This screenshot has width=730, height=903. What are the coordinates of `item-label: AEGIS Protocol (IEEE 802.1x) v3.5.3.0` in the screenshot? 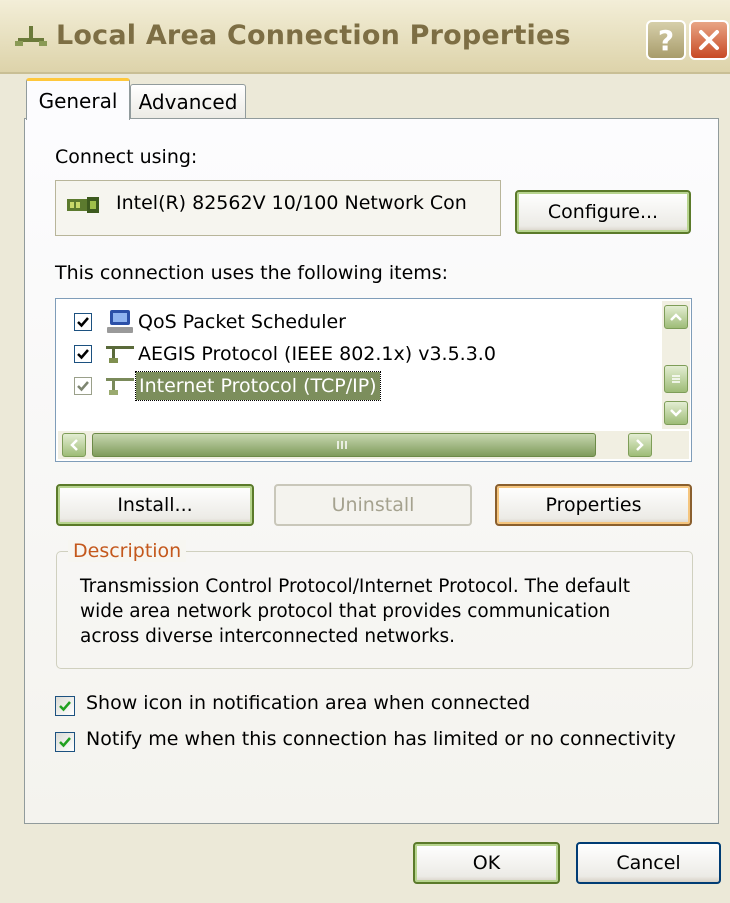 It's located at (317, 354).